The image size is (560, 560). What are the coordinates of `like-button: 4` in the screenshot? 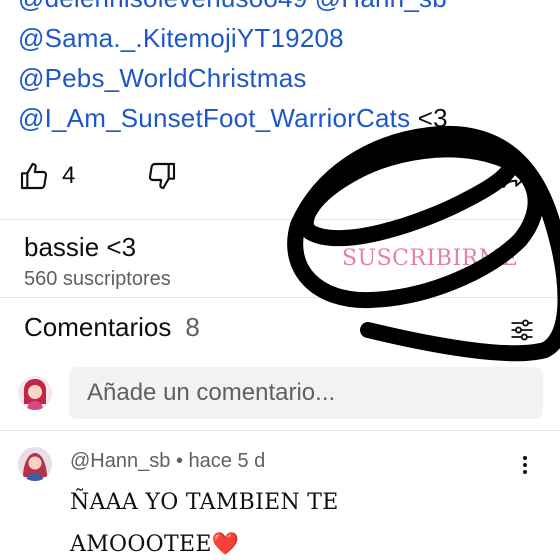 It's located at (46, 176).